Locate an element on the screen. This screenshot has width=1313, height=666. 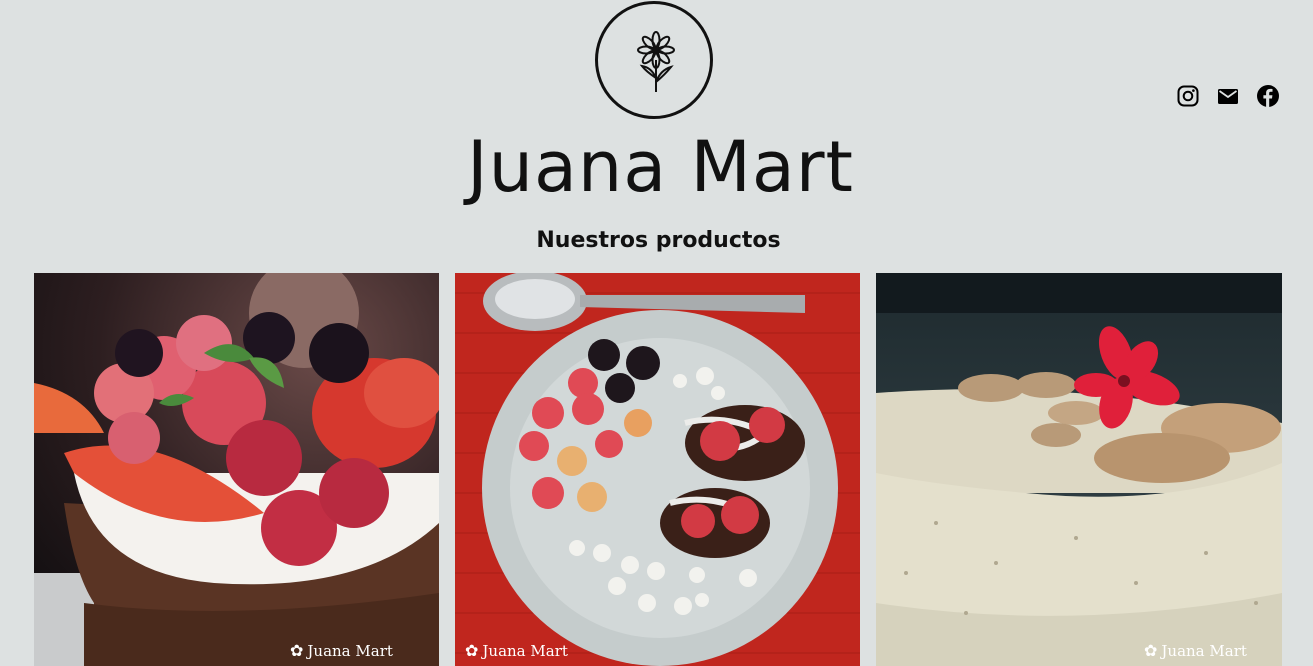
email-icon is located at coordinates (1228, 96).